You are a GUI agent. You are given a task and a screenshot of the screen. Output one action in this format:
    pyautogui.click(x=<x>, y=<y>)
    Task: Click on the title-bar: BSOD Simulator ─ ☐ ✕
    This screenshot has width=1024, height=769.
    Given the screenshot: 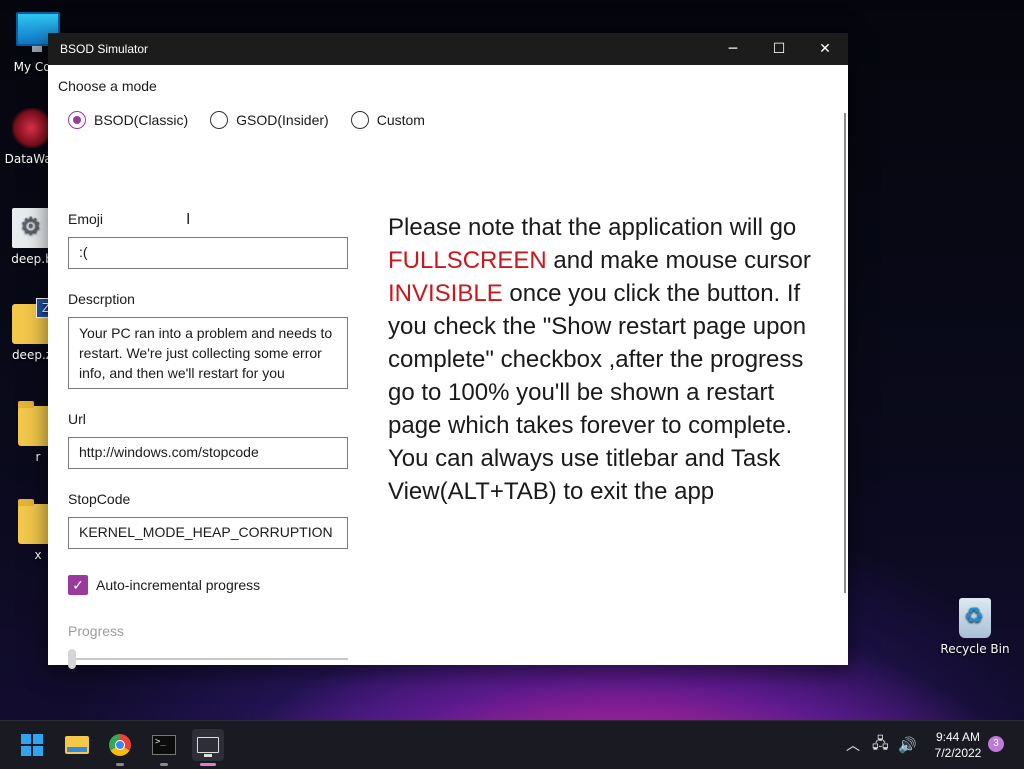 What is the action you would take?
    pyautogui.click(x=448, y=49)
    